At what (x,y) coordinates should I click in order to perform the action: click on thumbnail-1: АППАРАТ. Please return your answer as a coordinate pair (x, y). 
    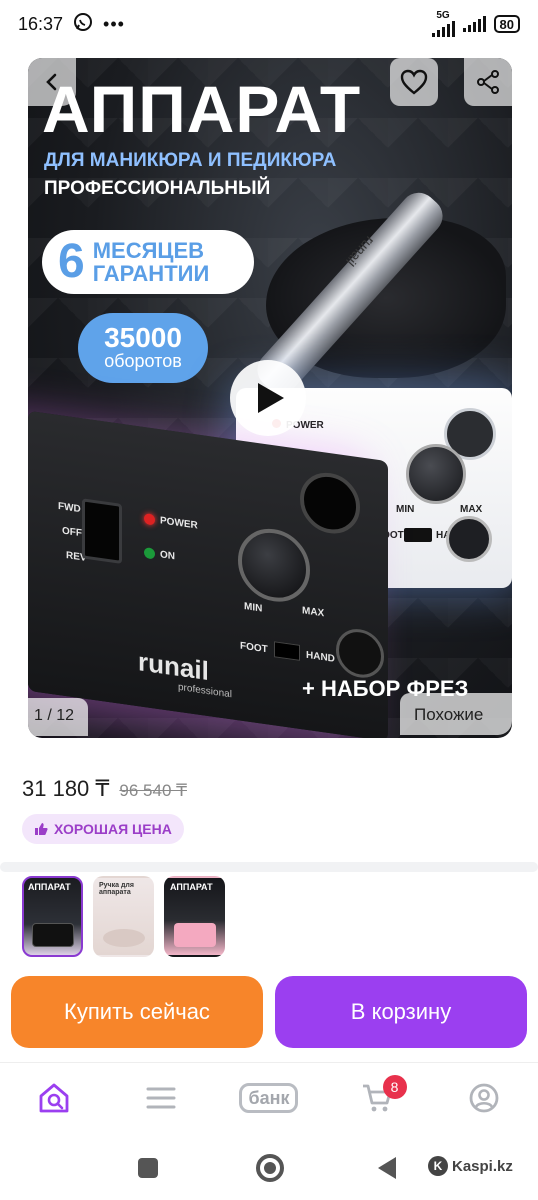
    Looking at the image, I should click on (52, 916).